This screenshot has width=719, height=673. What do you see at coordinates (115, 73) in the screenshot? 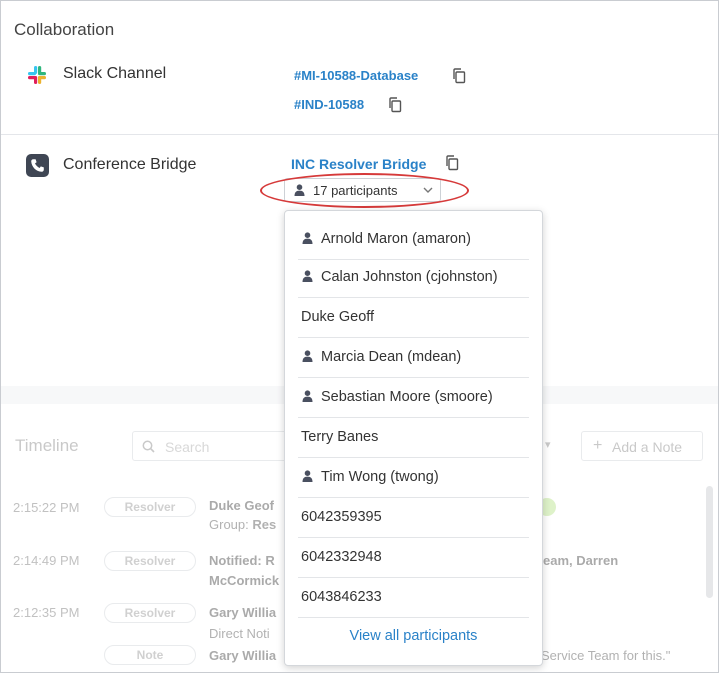
I see `slack-channel-label: Slack Channel` at bounding box center [115, 73].